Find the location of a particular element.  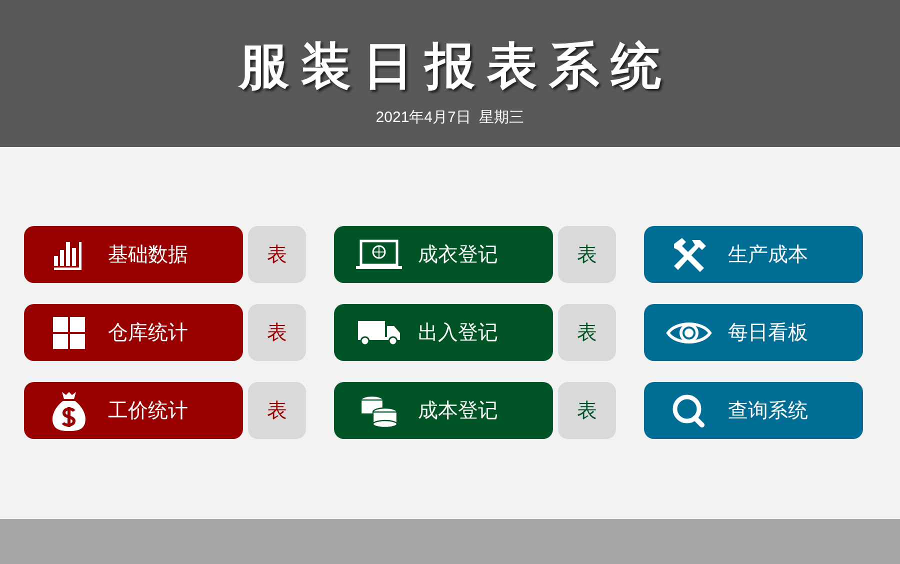

menu-button: 生产成本 is located at coordinates (753, 254).